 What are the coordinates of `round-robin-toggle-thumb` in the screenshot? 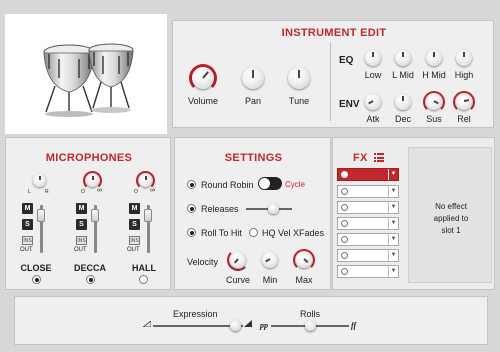 It's located at (264, 183).